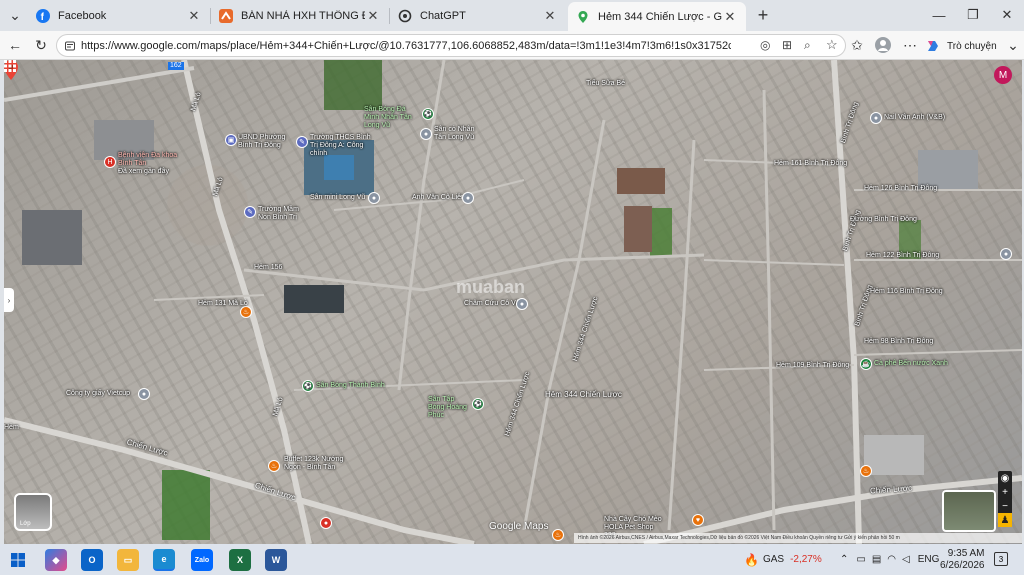  Describe the element at coordinates (98, 394) in the screenshot. I see `poi-cong-ty: Công ty giấy Vietcup` at that location.